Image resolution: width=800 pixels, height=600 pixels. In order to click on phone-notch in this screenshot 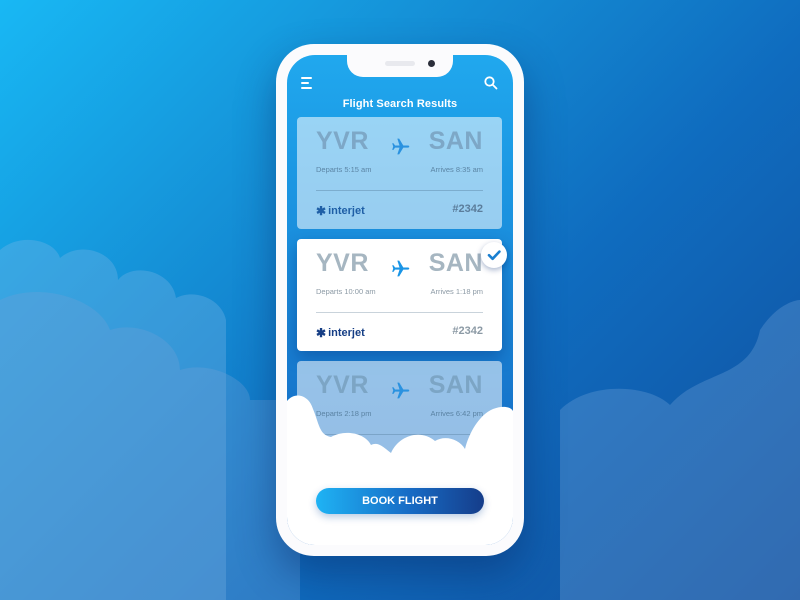, I will do `click(400, 66)`.